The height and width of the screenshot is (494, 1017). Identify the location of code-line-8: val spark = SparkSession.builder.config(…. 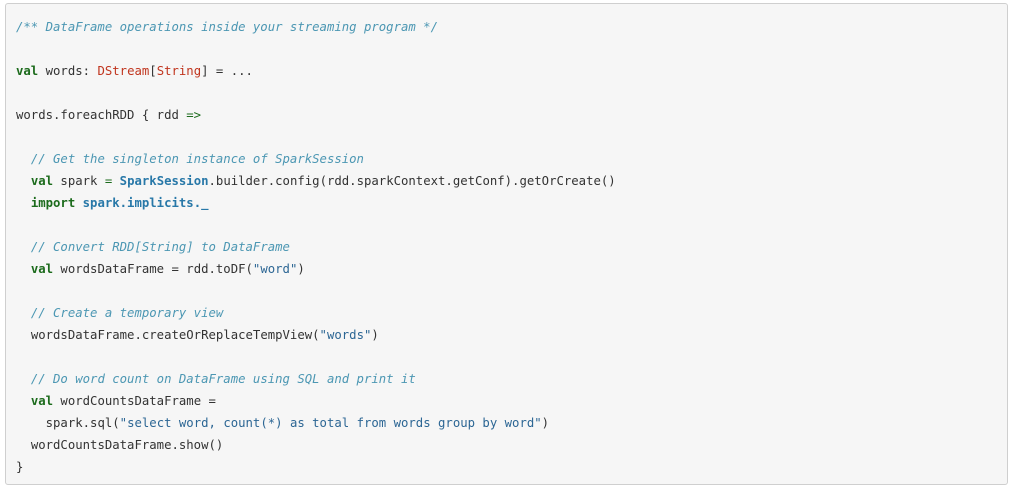
(316, 181).